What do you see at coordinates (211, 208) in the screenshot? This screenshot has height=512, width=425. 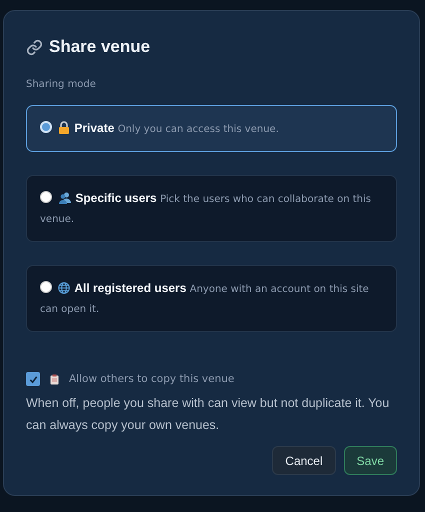 I see `sharing-option: Specific users Pick the users who can collaborate on this venue.` at bounding box center [211, 208].